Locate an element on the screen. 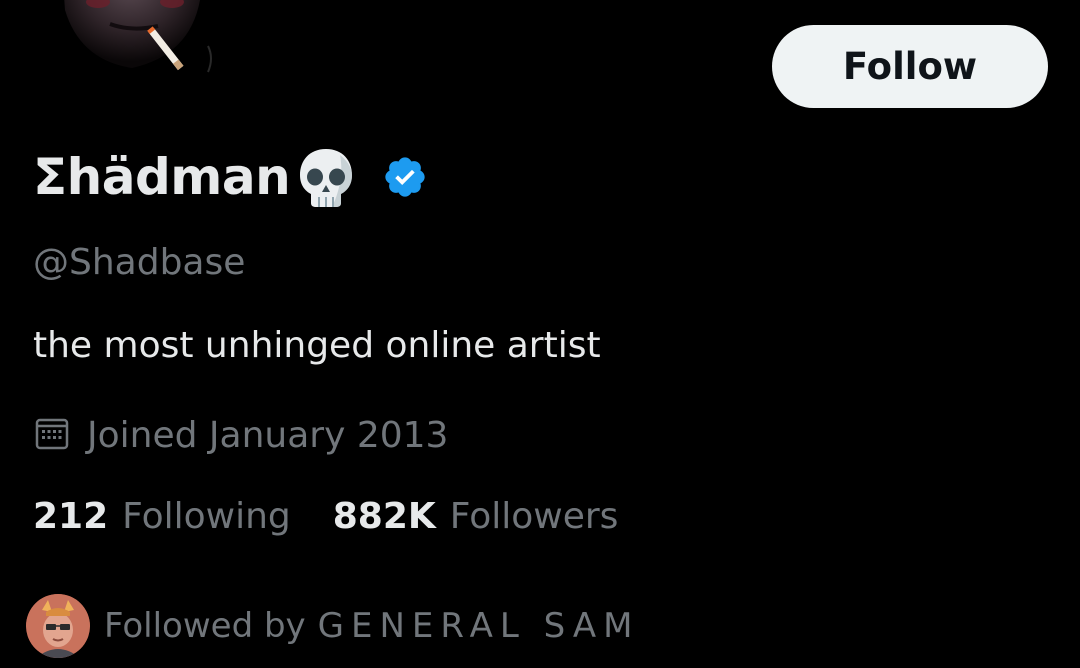 Image resolution: width=1080 pixels, height=668 pixels. followers-stat-link: 882K Followers is located at coordinates (476, 516).